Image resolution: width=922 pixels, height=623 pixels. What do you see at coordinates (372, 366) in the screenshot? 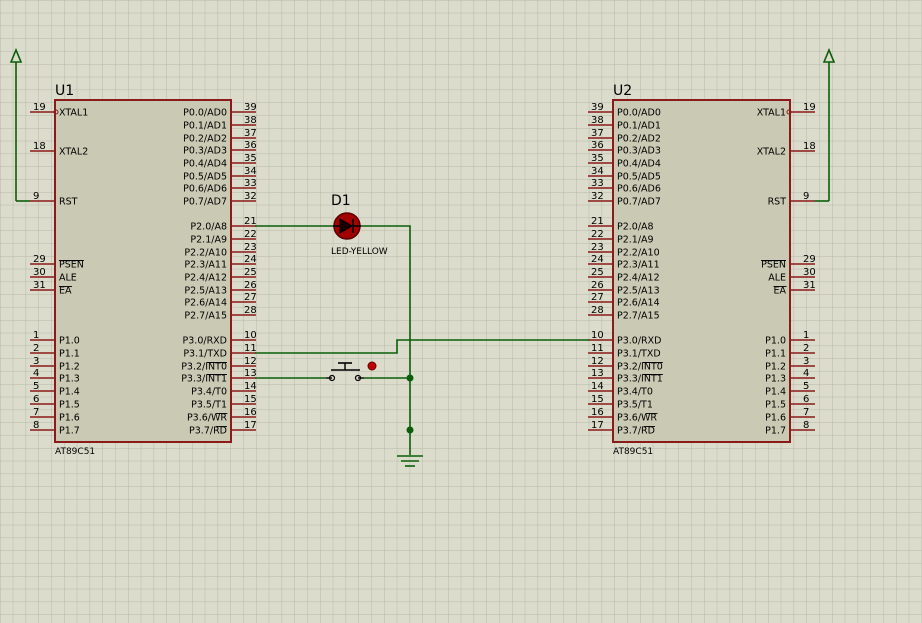
I see `switch-state-icon` at bounding box center [372, 366].